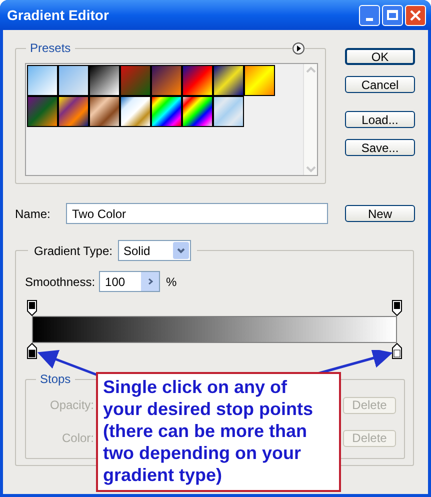 The width and height of the screenshot is (431, 497). Describe the element at coordinates (197, 213) in the screenshot. I see `name-field: Two Color` at that location.